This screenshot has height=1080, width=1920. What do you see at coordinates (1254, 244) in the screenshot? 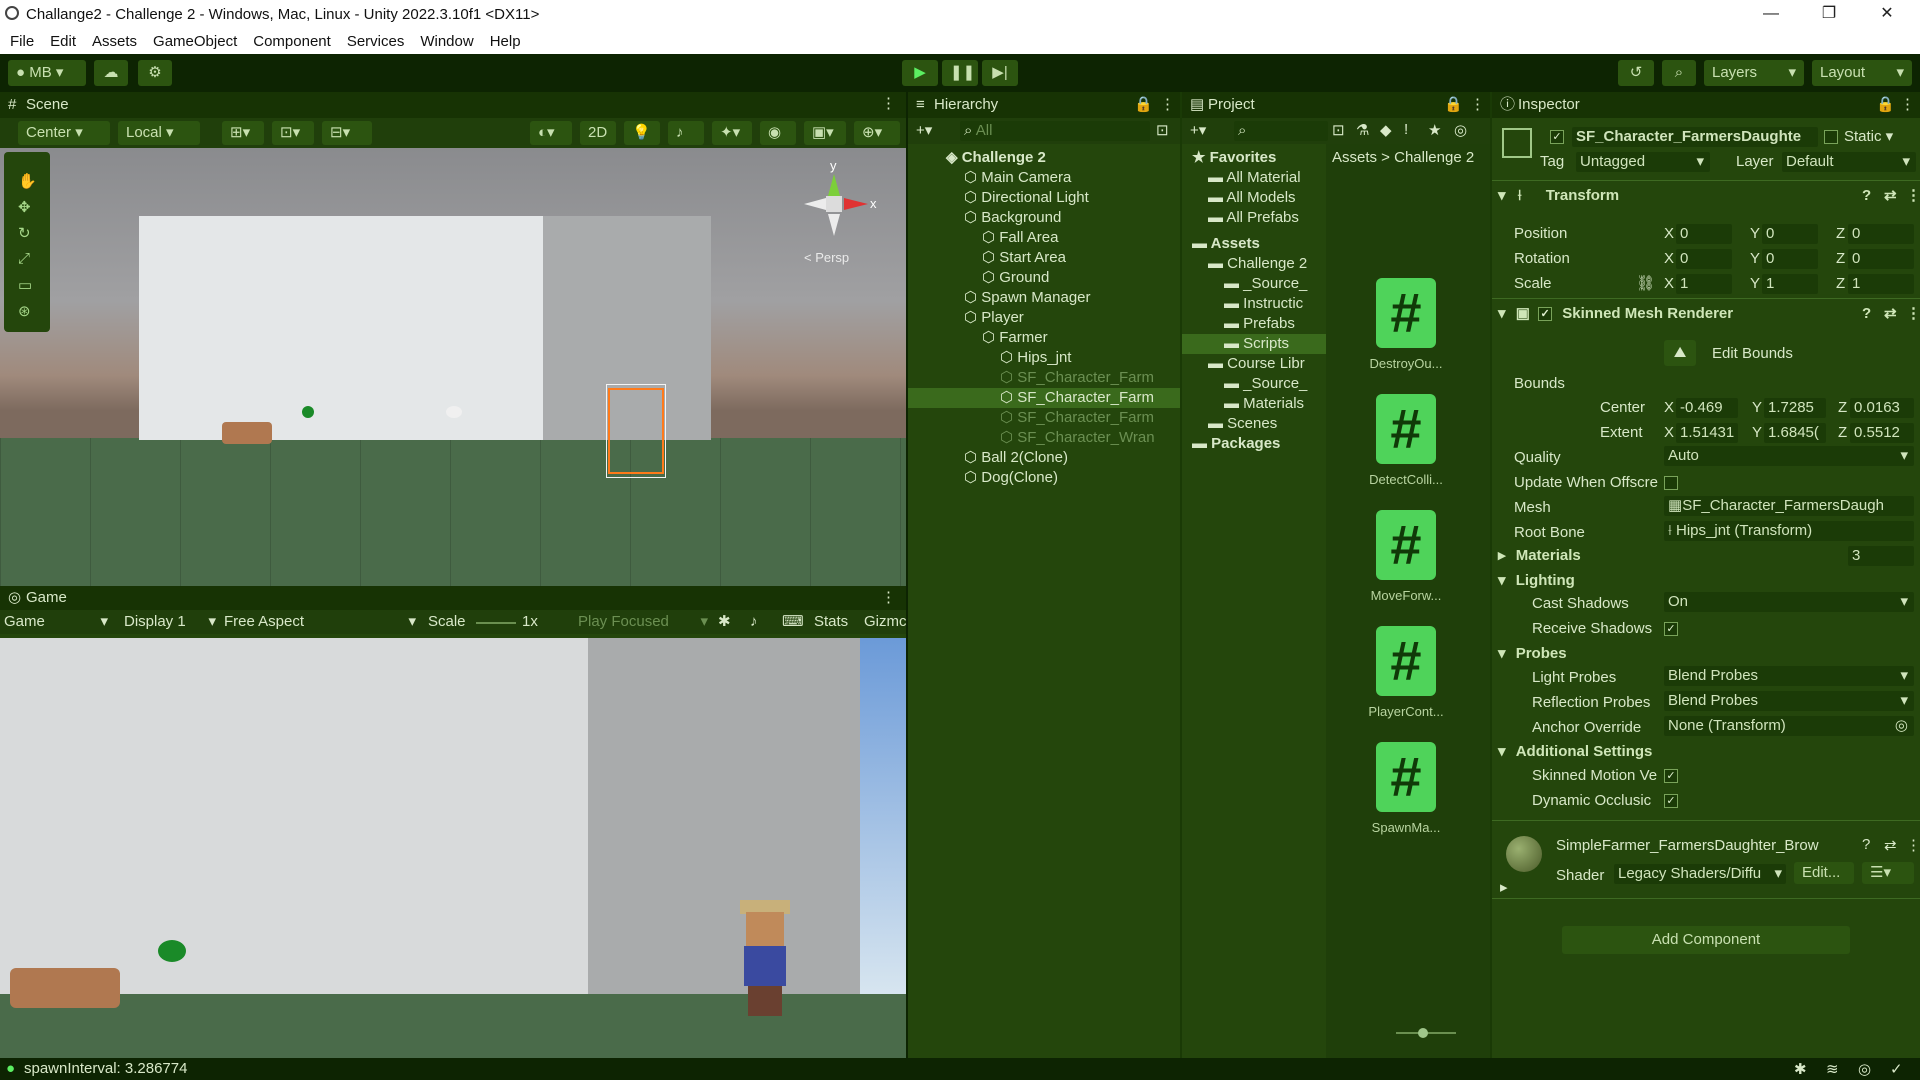
I see `project-folder-item: ▬ Assets` at bounding box center [1254, 244].